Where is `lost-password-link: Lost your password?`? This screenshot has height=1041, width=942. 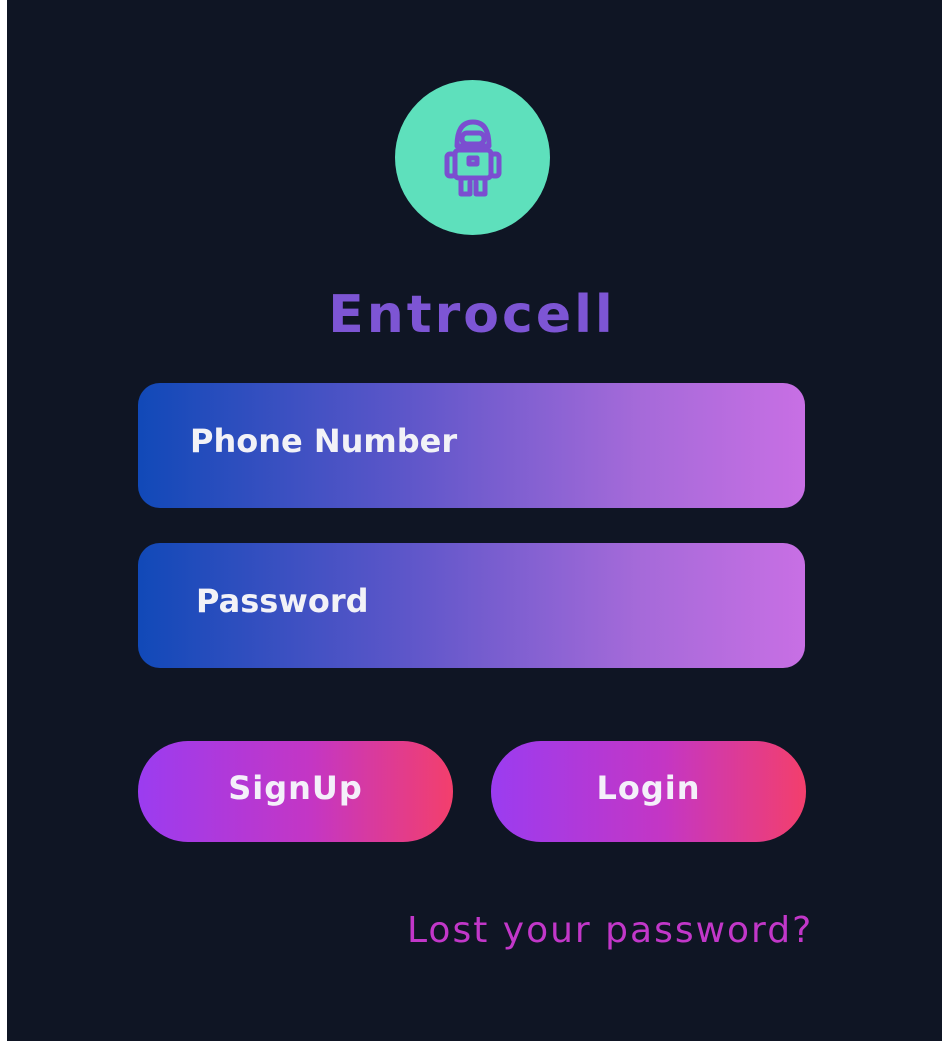
lost-password-link: Lost your password? is located at coordinates (610, 930).